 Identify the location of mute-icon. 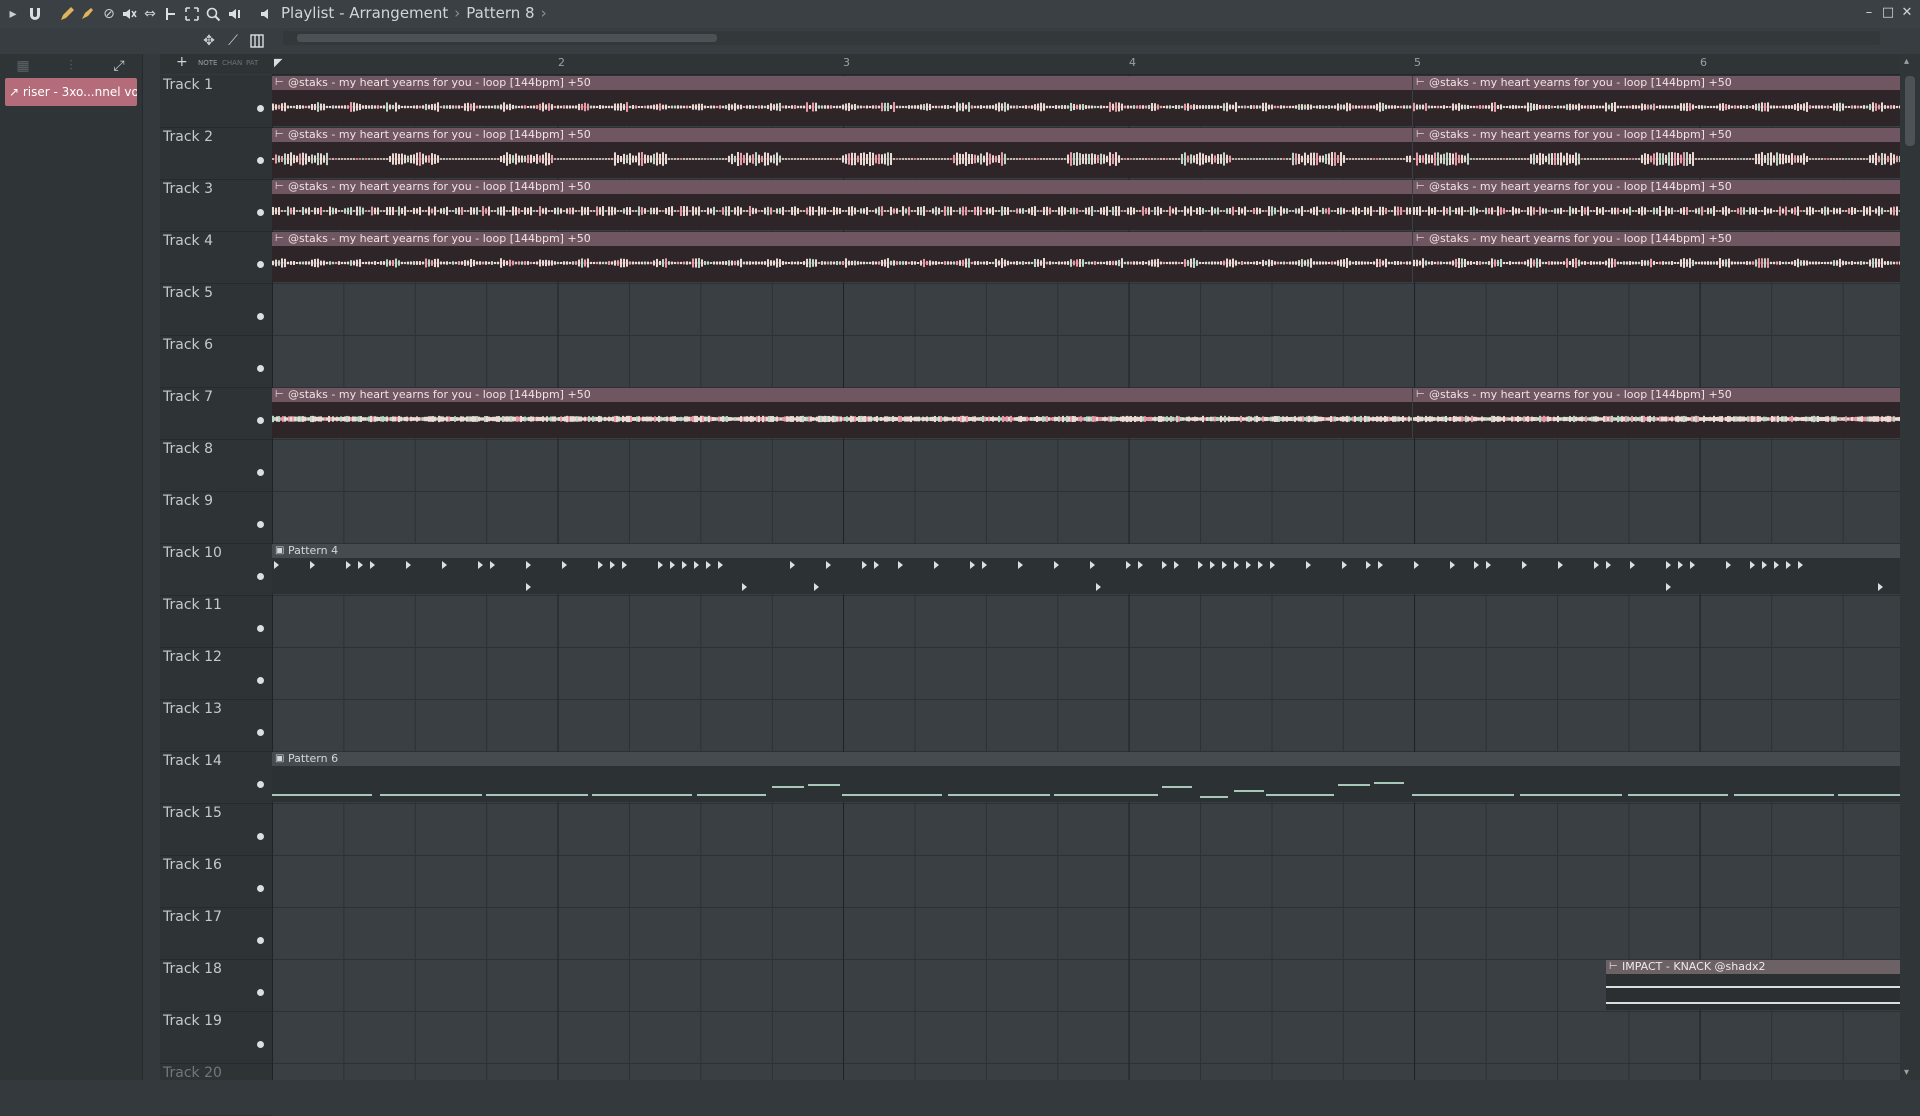
(129, 14).